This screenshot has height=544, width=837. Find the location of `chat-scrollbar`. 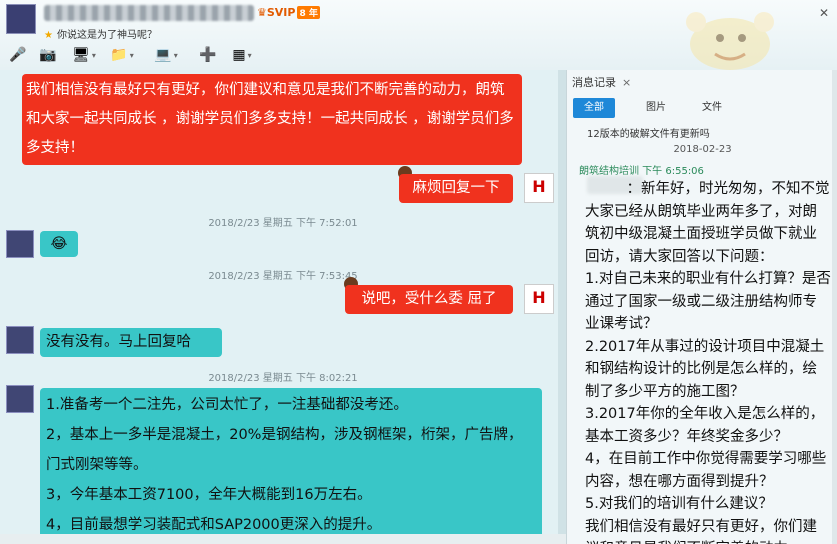

chat-scrollbar is located at coordinates (562, 307).